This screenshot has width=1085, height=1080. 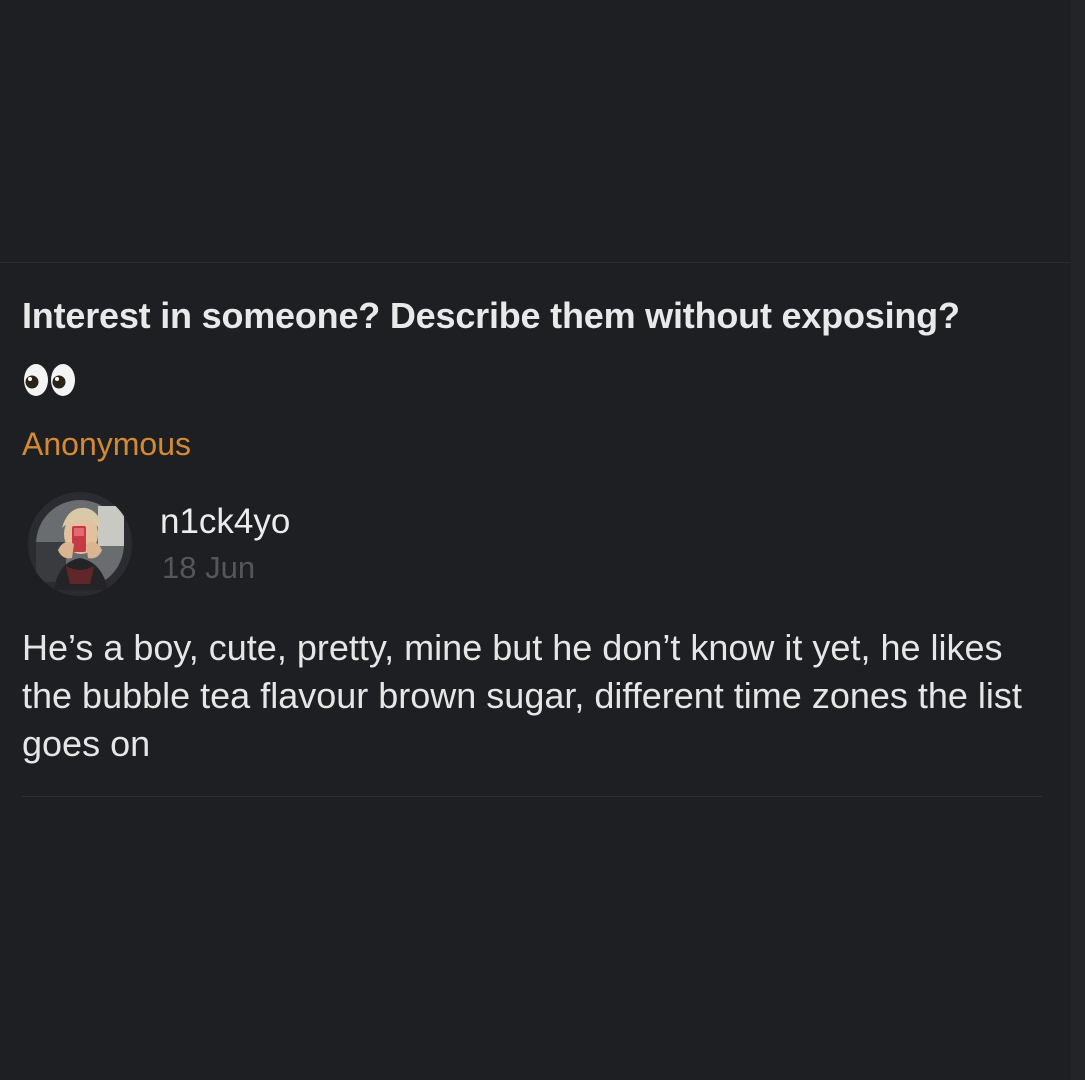 I want to click on asker-name: Anonymous, so click(x=106, y=444).